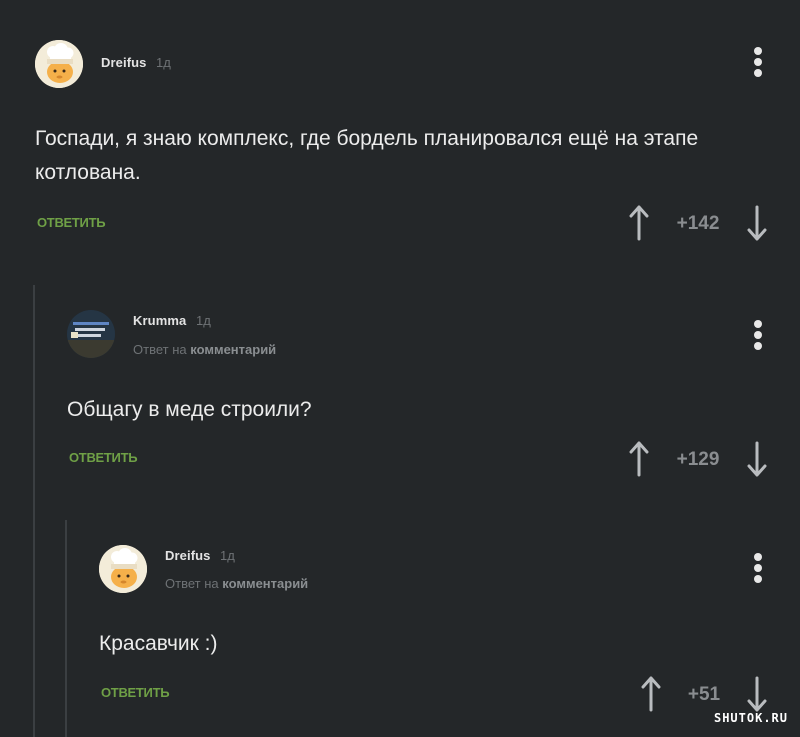  What do you see at coordinates (135, 692) in the screenshot?
I see `reply-button: ОТВЕТИТЬ` at bounding box center [135, 692].